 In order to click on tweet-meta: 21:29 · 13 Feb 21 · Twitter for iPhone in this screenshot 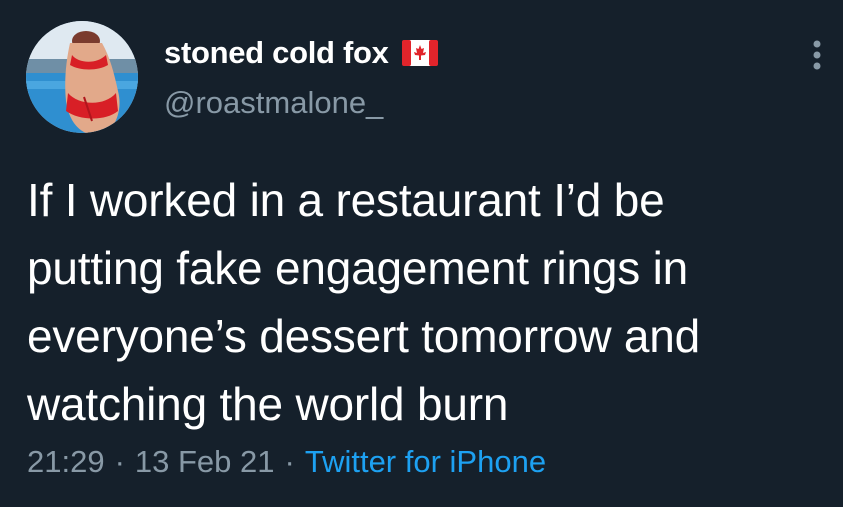, I will do `click(286, 462)`.